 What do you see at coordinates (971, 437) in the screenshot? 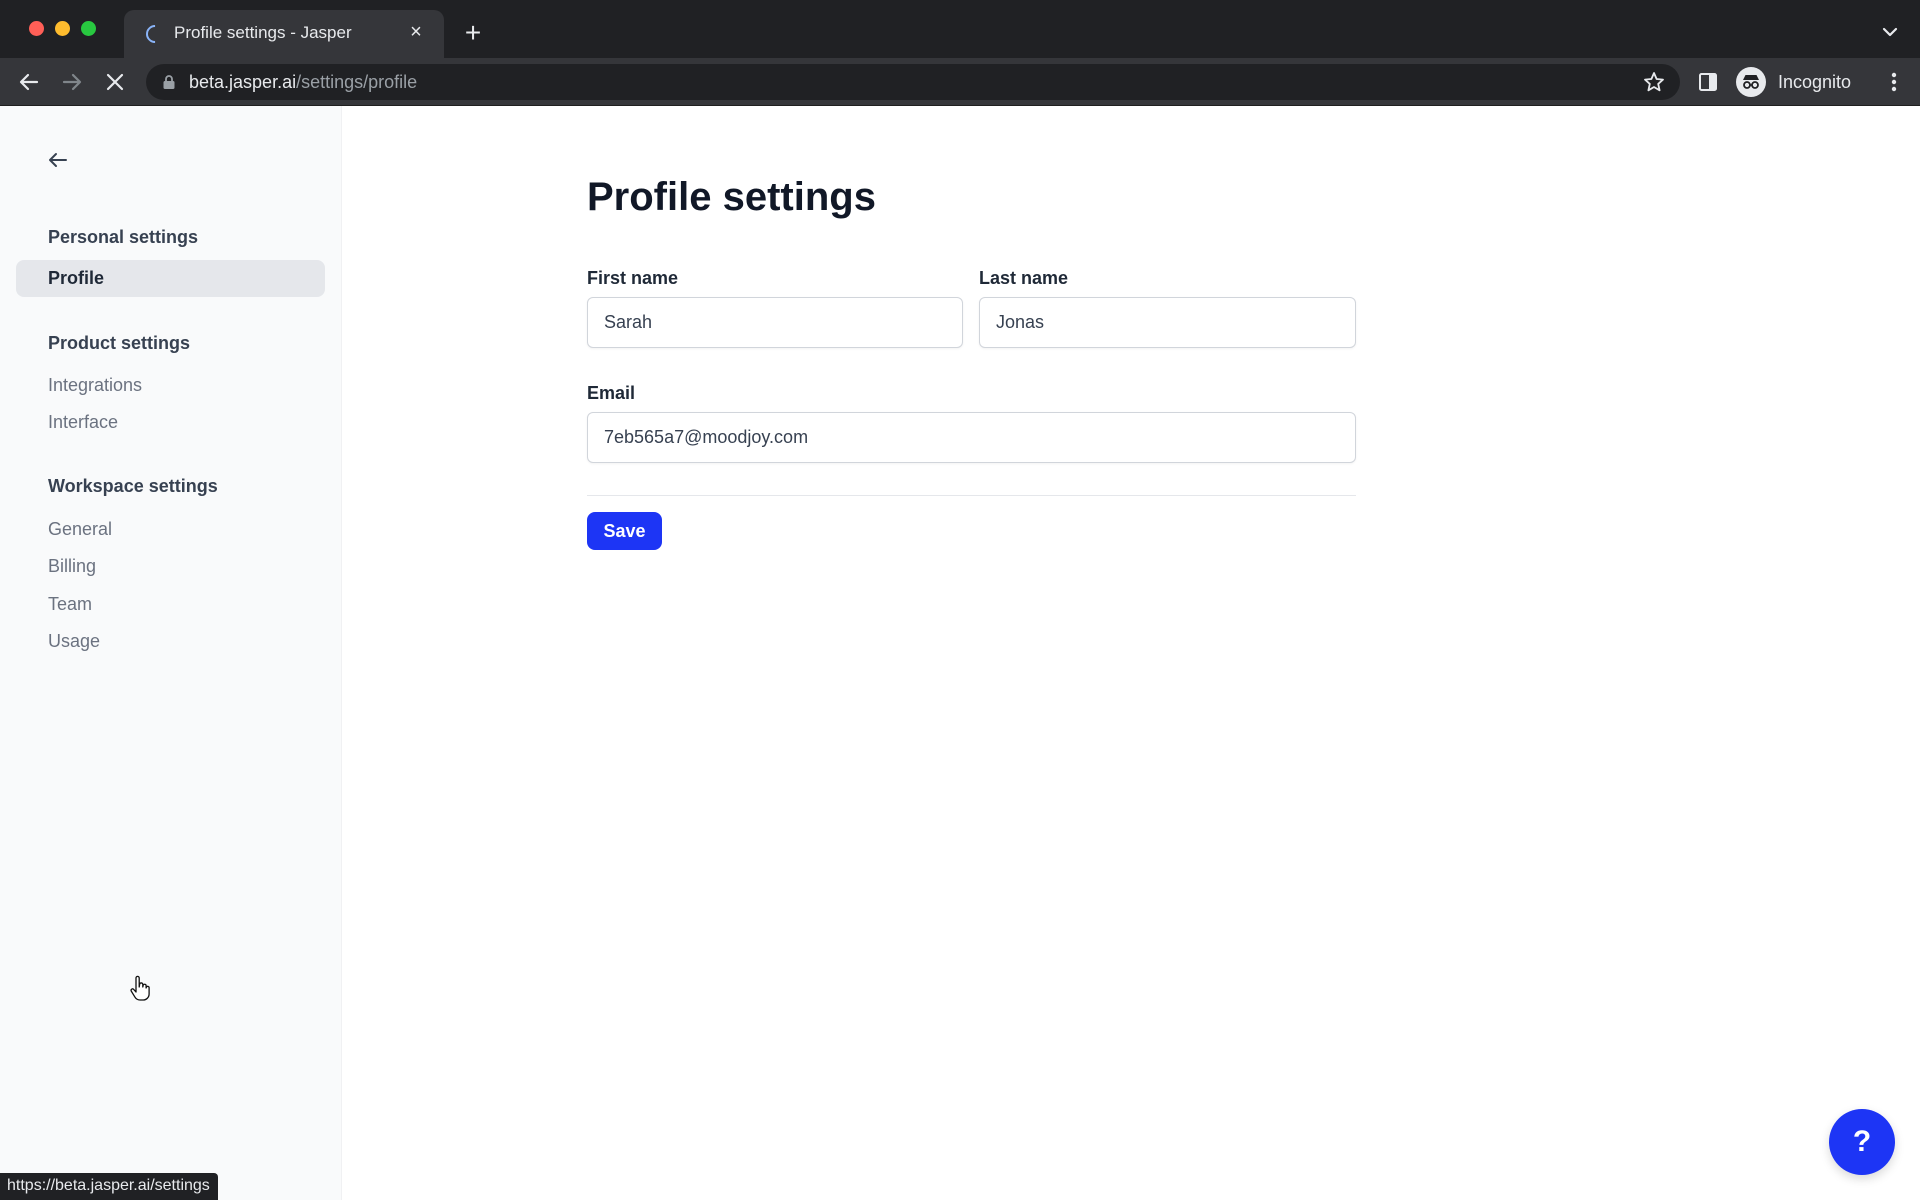
I see `email-input` at bounding box center [971, 437].